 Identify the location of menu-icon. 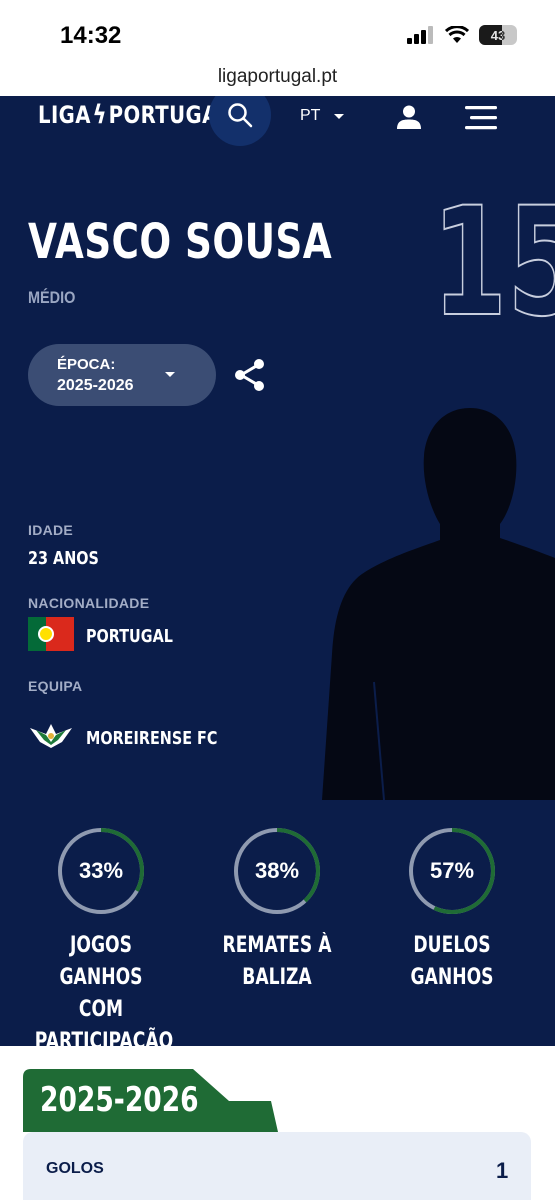
(481, 118).